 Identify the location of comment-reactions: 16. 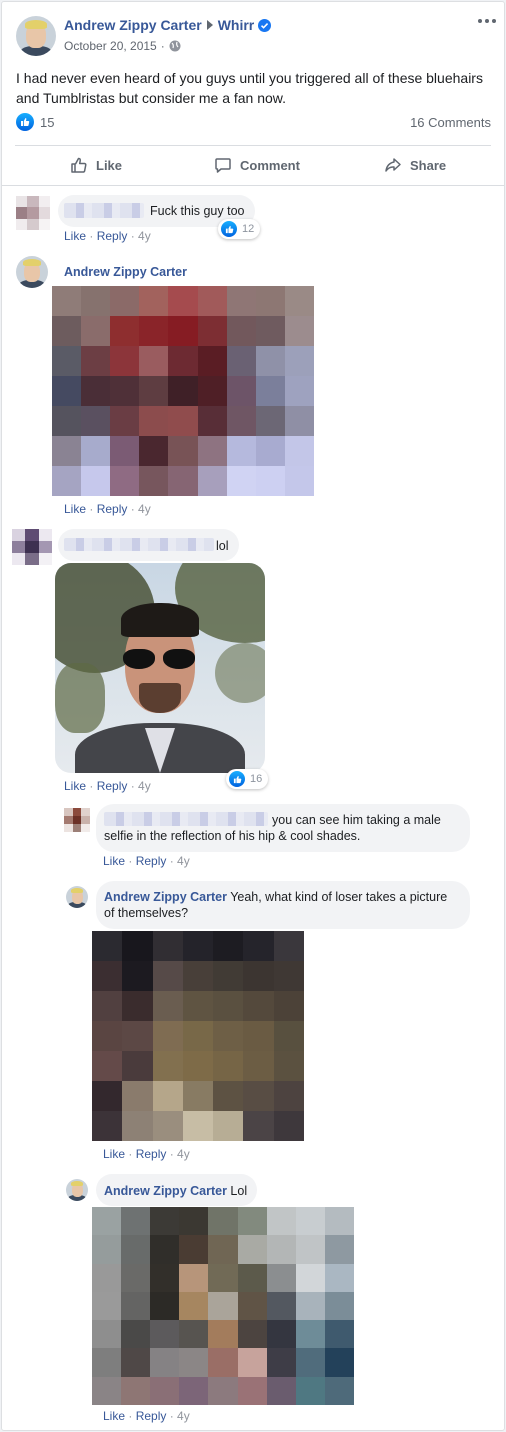
(247, 779).